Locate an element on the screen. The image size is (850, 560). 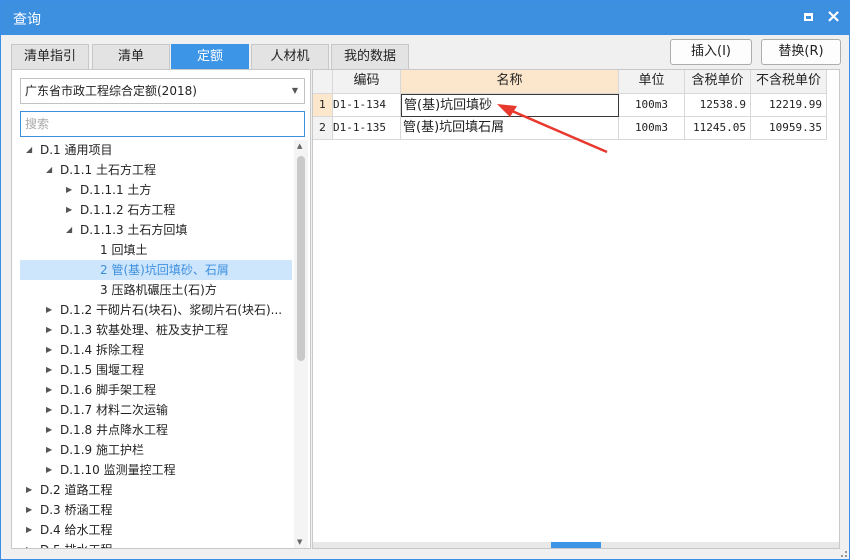
tree-item-label: D.1.5 围堰工程 is located at coordinates (102, 370).